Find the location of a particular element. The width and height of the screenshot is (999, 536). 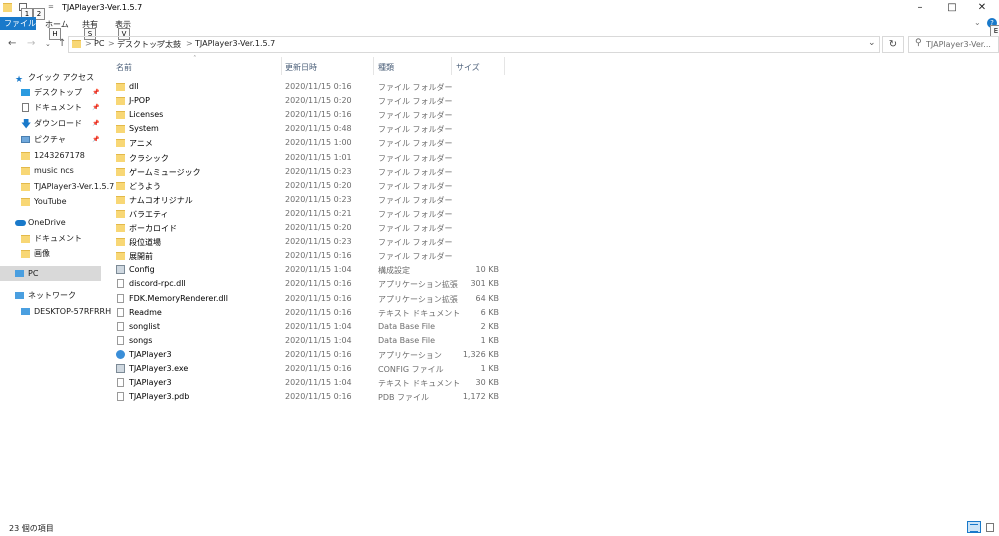

recent-dropdown-icon: ⌄ is located at coordinates (48, 44).